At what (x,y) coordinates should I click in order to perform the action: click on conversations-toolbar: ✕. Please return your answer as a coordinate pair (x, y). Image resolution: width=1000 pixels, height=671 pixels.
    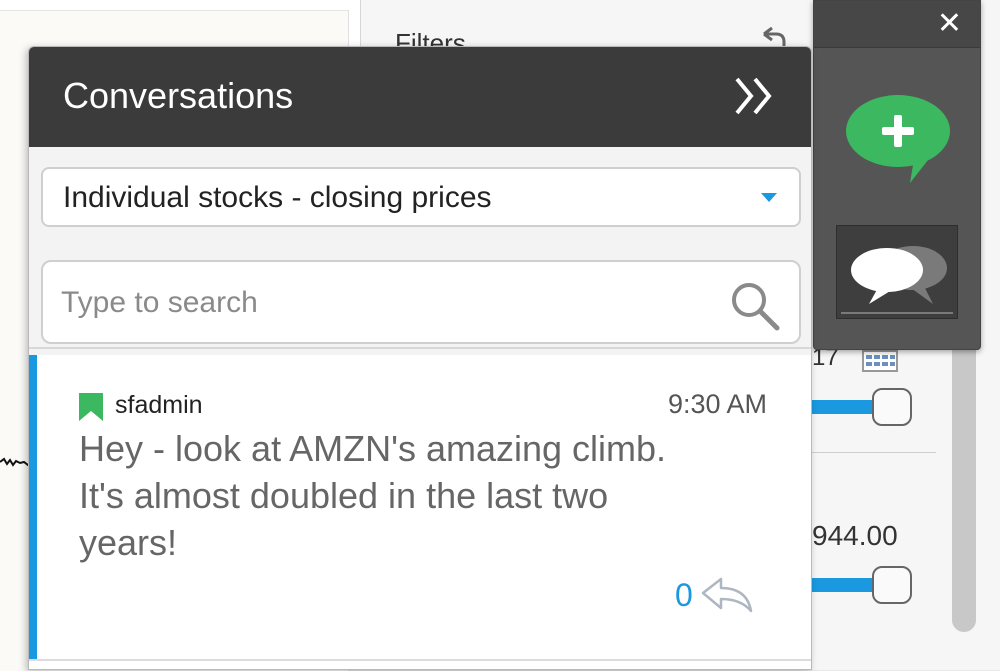
    Looking at the image, I should click on (897, 175).